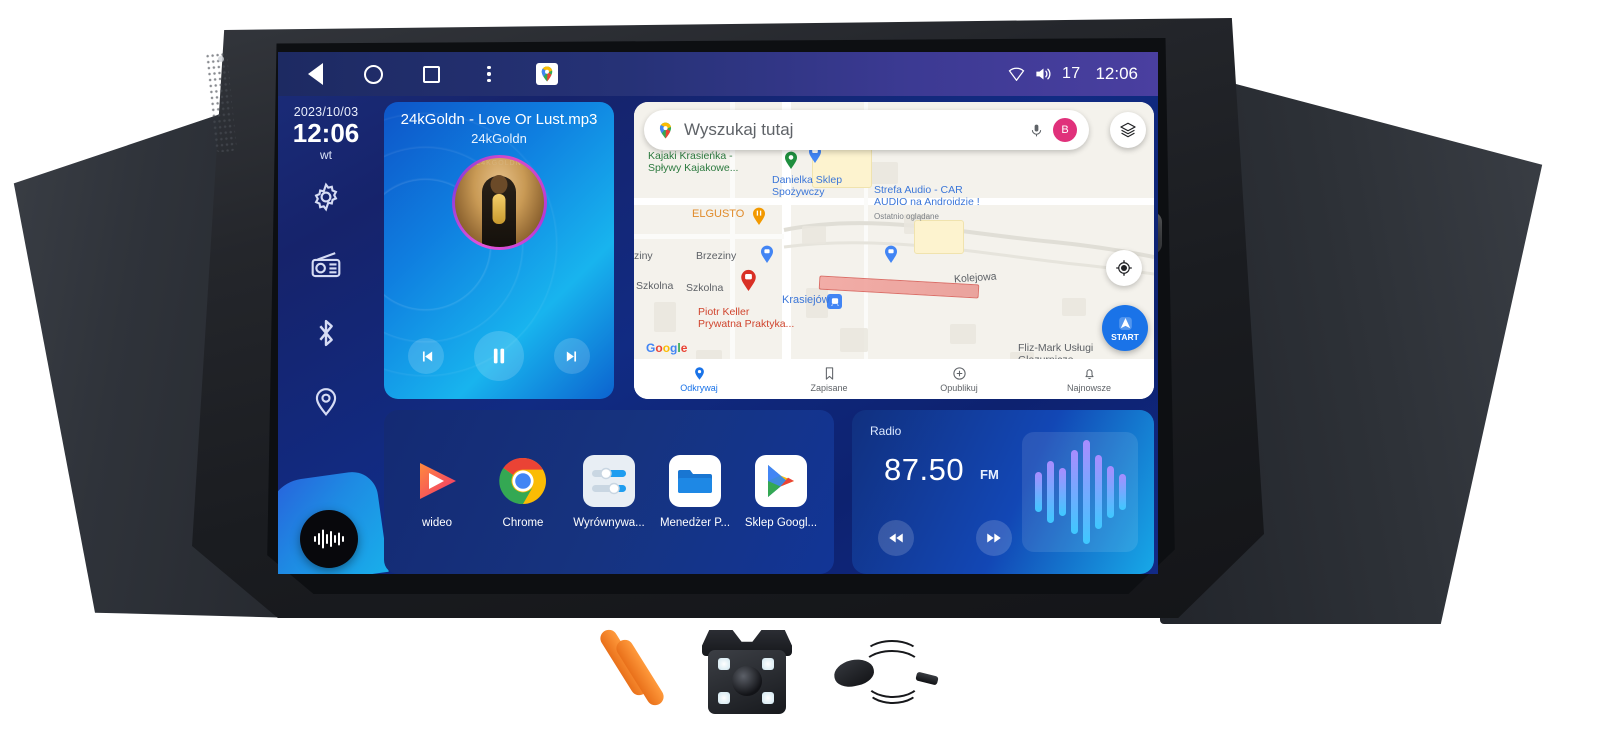  Describe the element at coordinates (221, 59) in the screenshot. I see `status-led` at that location.